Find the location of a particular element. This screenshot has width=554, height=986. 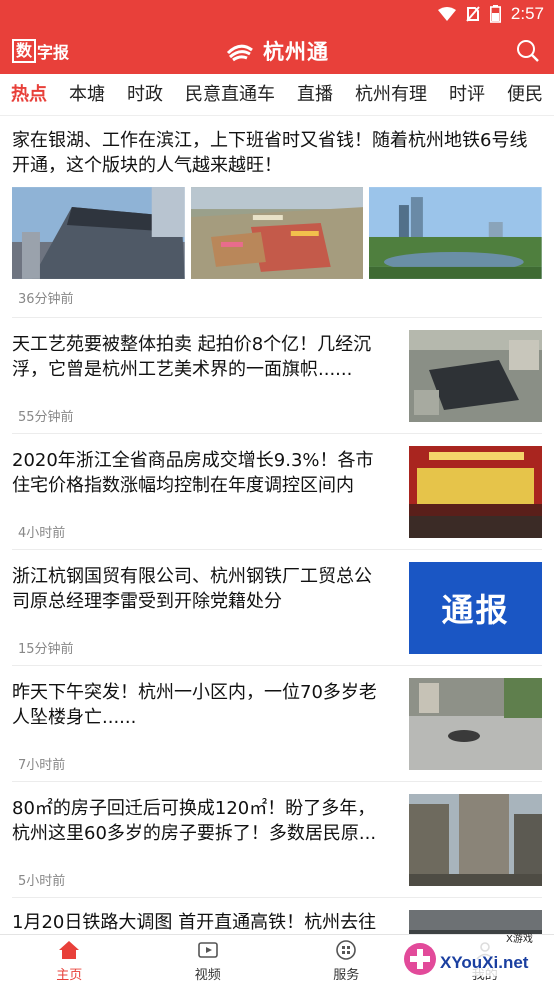

watermark: X游戏 XYouXi.net is located at coordinates (473, 954).